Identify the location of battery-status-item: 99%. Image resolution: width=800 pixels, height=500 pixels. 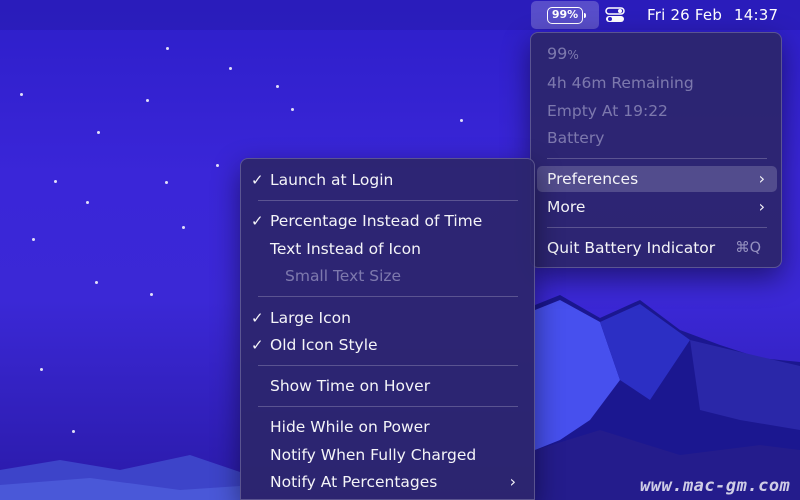
(565, 15).